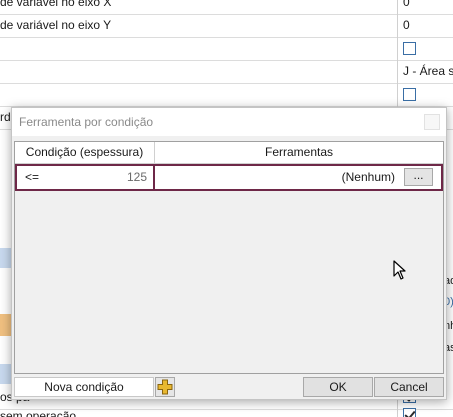 This screenshot has height=417, width=453. Describe the element at coordinates (432, 122) in the screenshot. I see `close-icon` at that location.